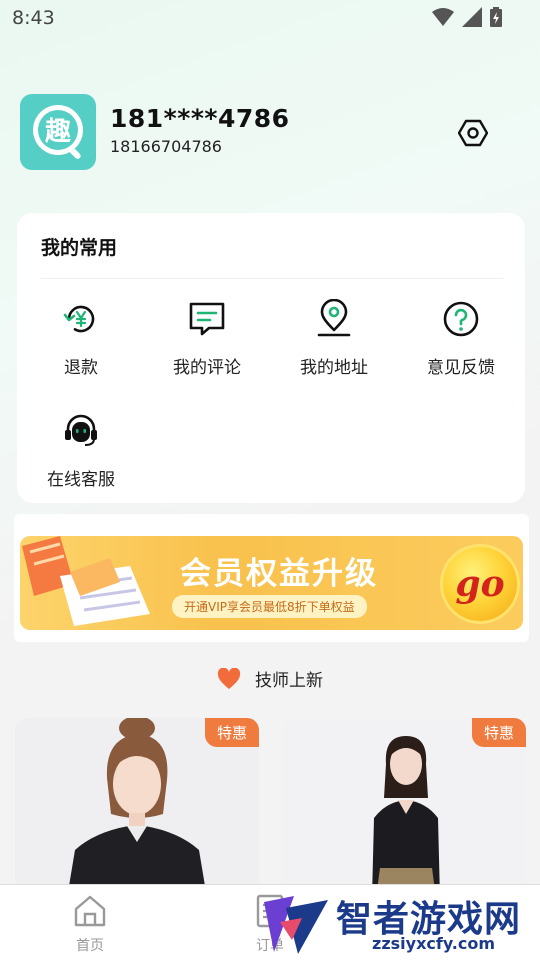 This screenshot has height=960, width=540. What do you see at coordinates (229, 678) in the screenshot?
I see `heart-icon` at bounding box center [229, 678].